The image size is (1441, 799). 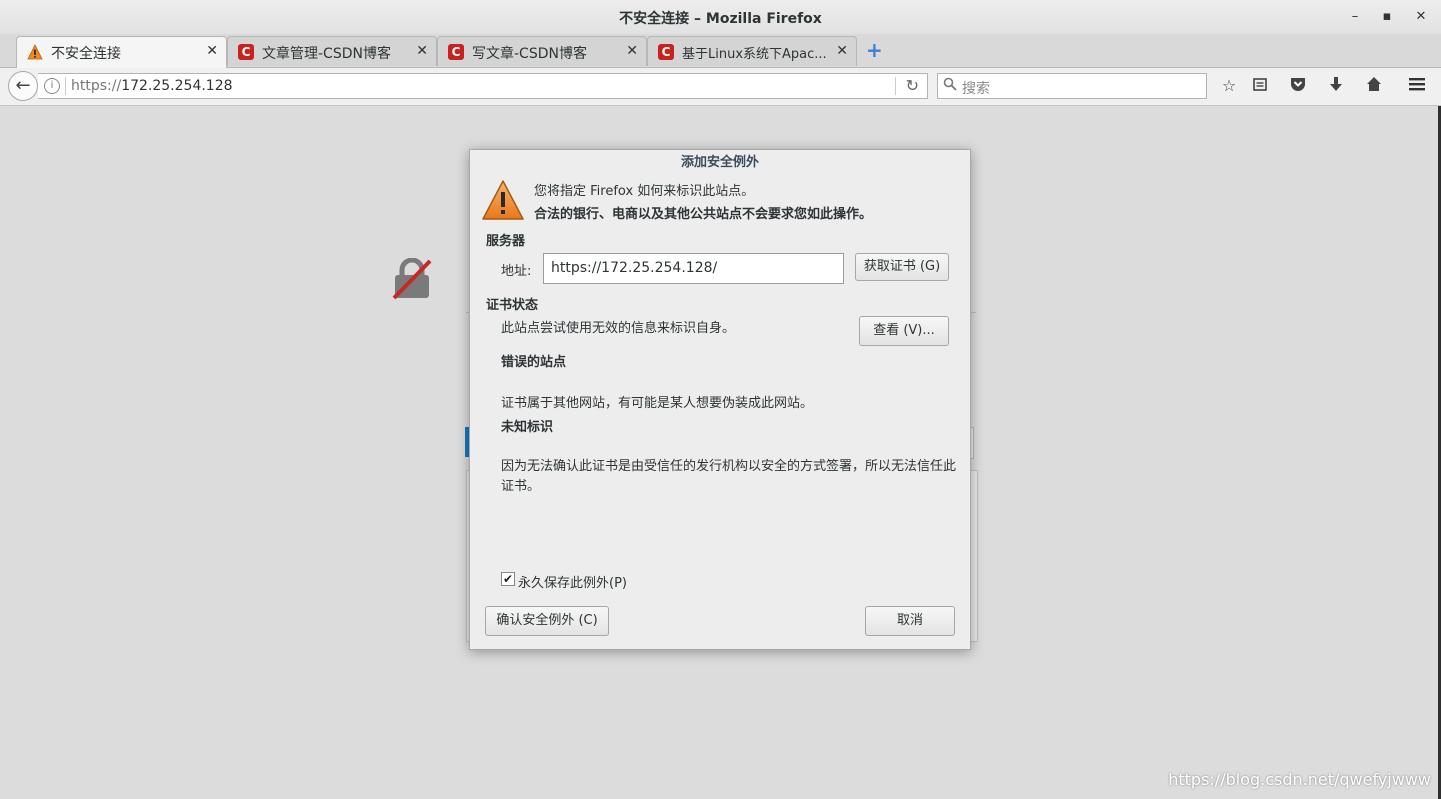 I want to click on address-label: 地址:, so click(x=516, y=271).